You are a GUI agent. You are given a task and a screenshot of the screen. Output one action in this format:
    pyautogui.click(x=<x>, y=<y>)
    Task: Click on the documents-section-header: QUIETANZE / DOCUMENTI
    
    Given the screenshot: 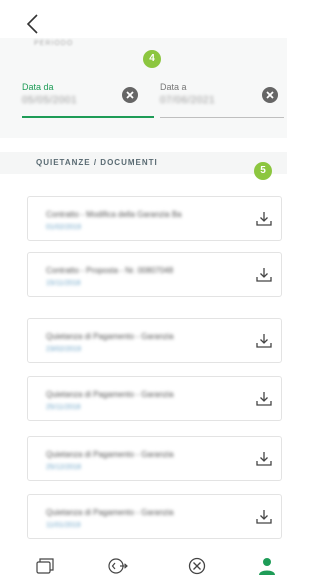 What is the action you would take?
    pyautogui.click(x=143, y=163)
    